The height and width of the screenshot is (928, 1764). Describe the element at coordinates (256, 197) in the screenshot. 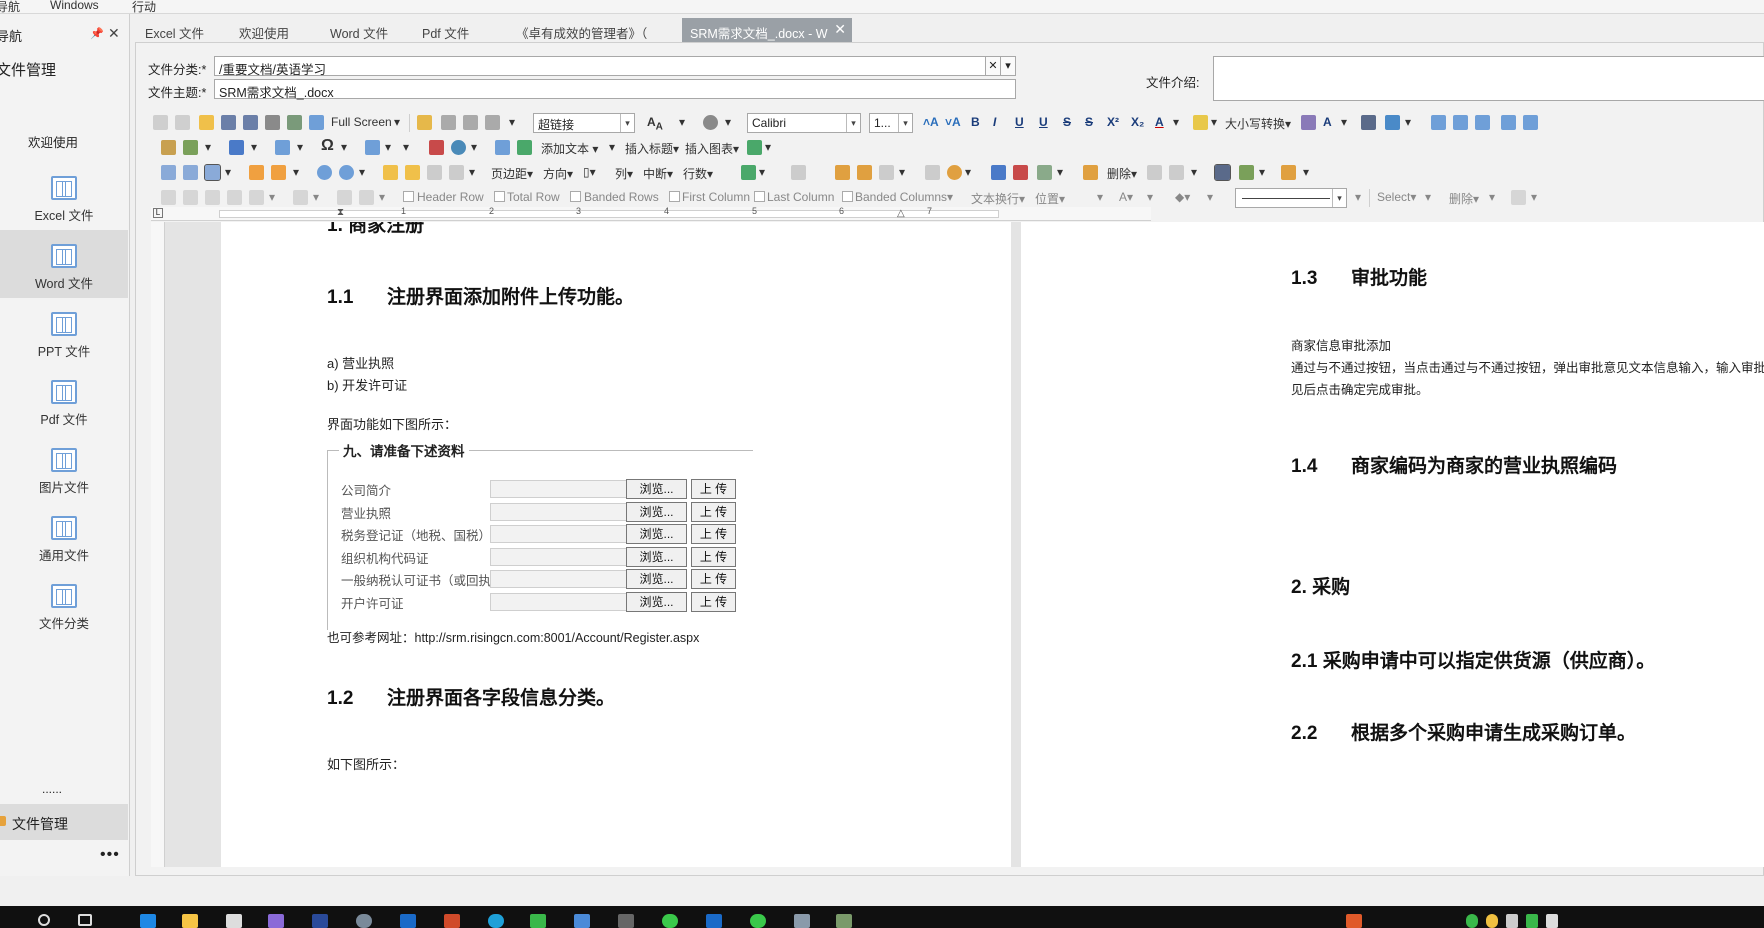

I see `table-borders-icon` at that location.